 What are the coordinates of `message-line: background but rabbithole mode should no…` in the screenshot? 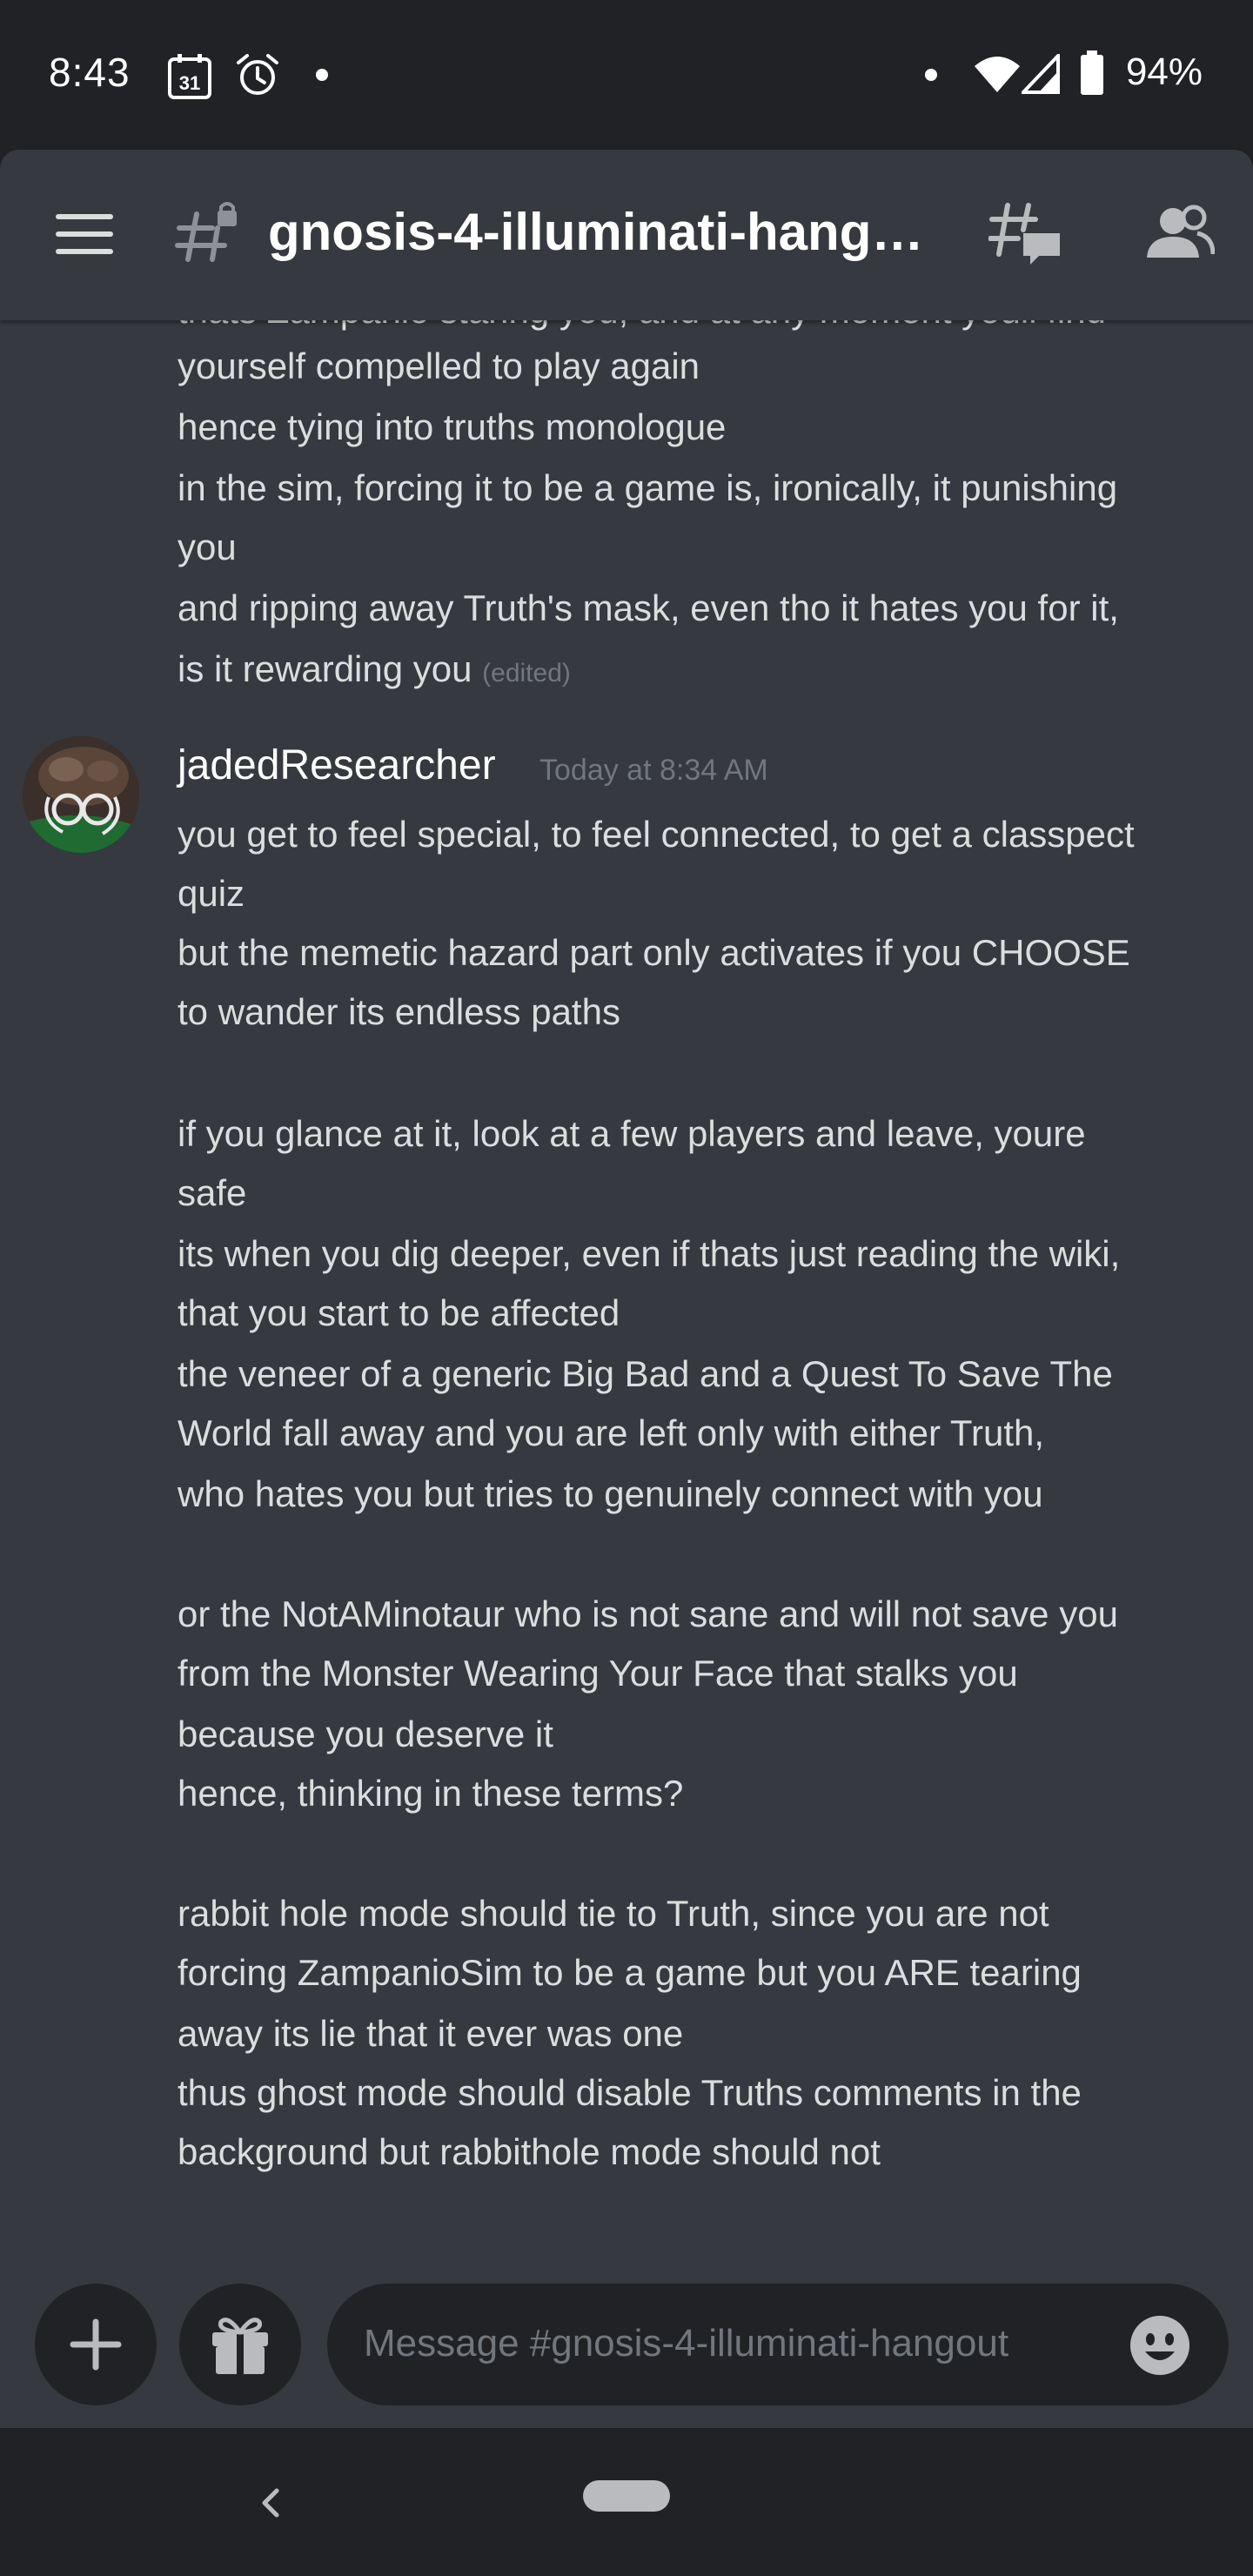 It's located at (529, 2151).